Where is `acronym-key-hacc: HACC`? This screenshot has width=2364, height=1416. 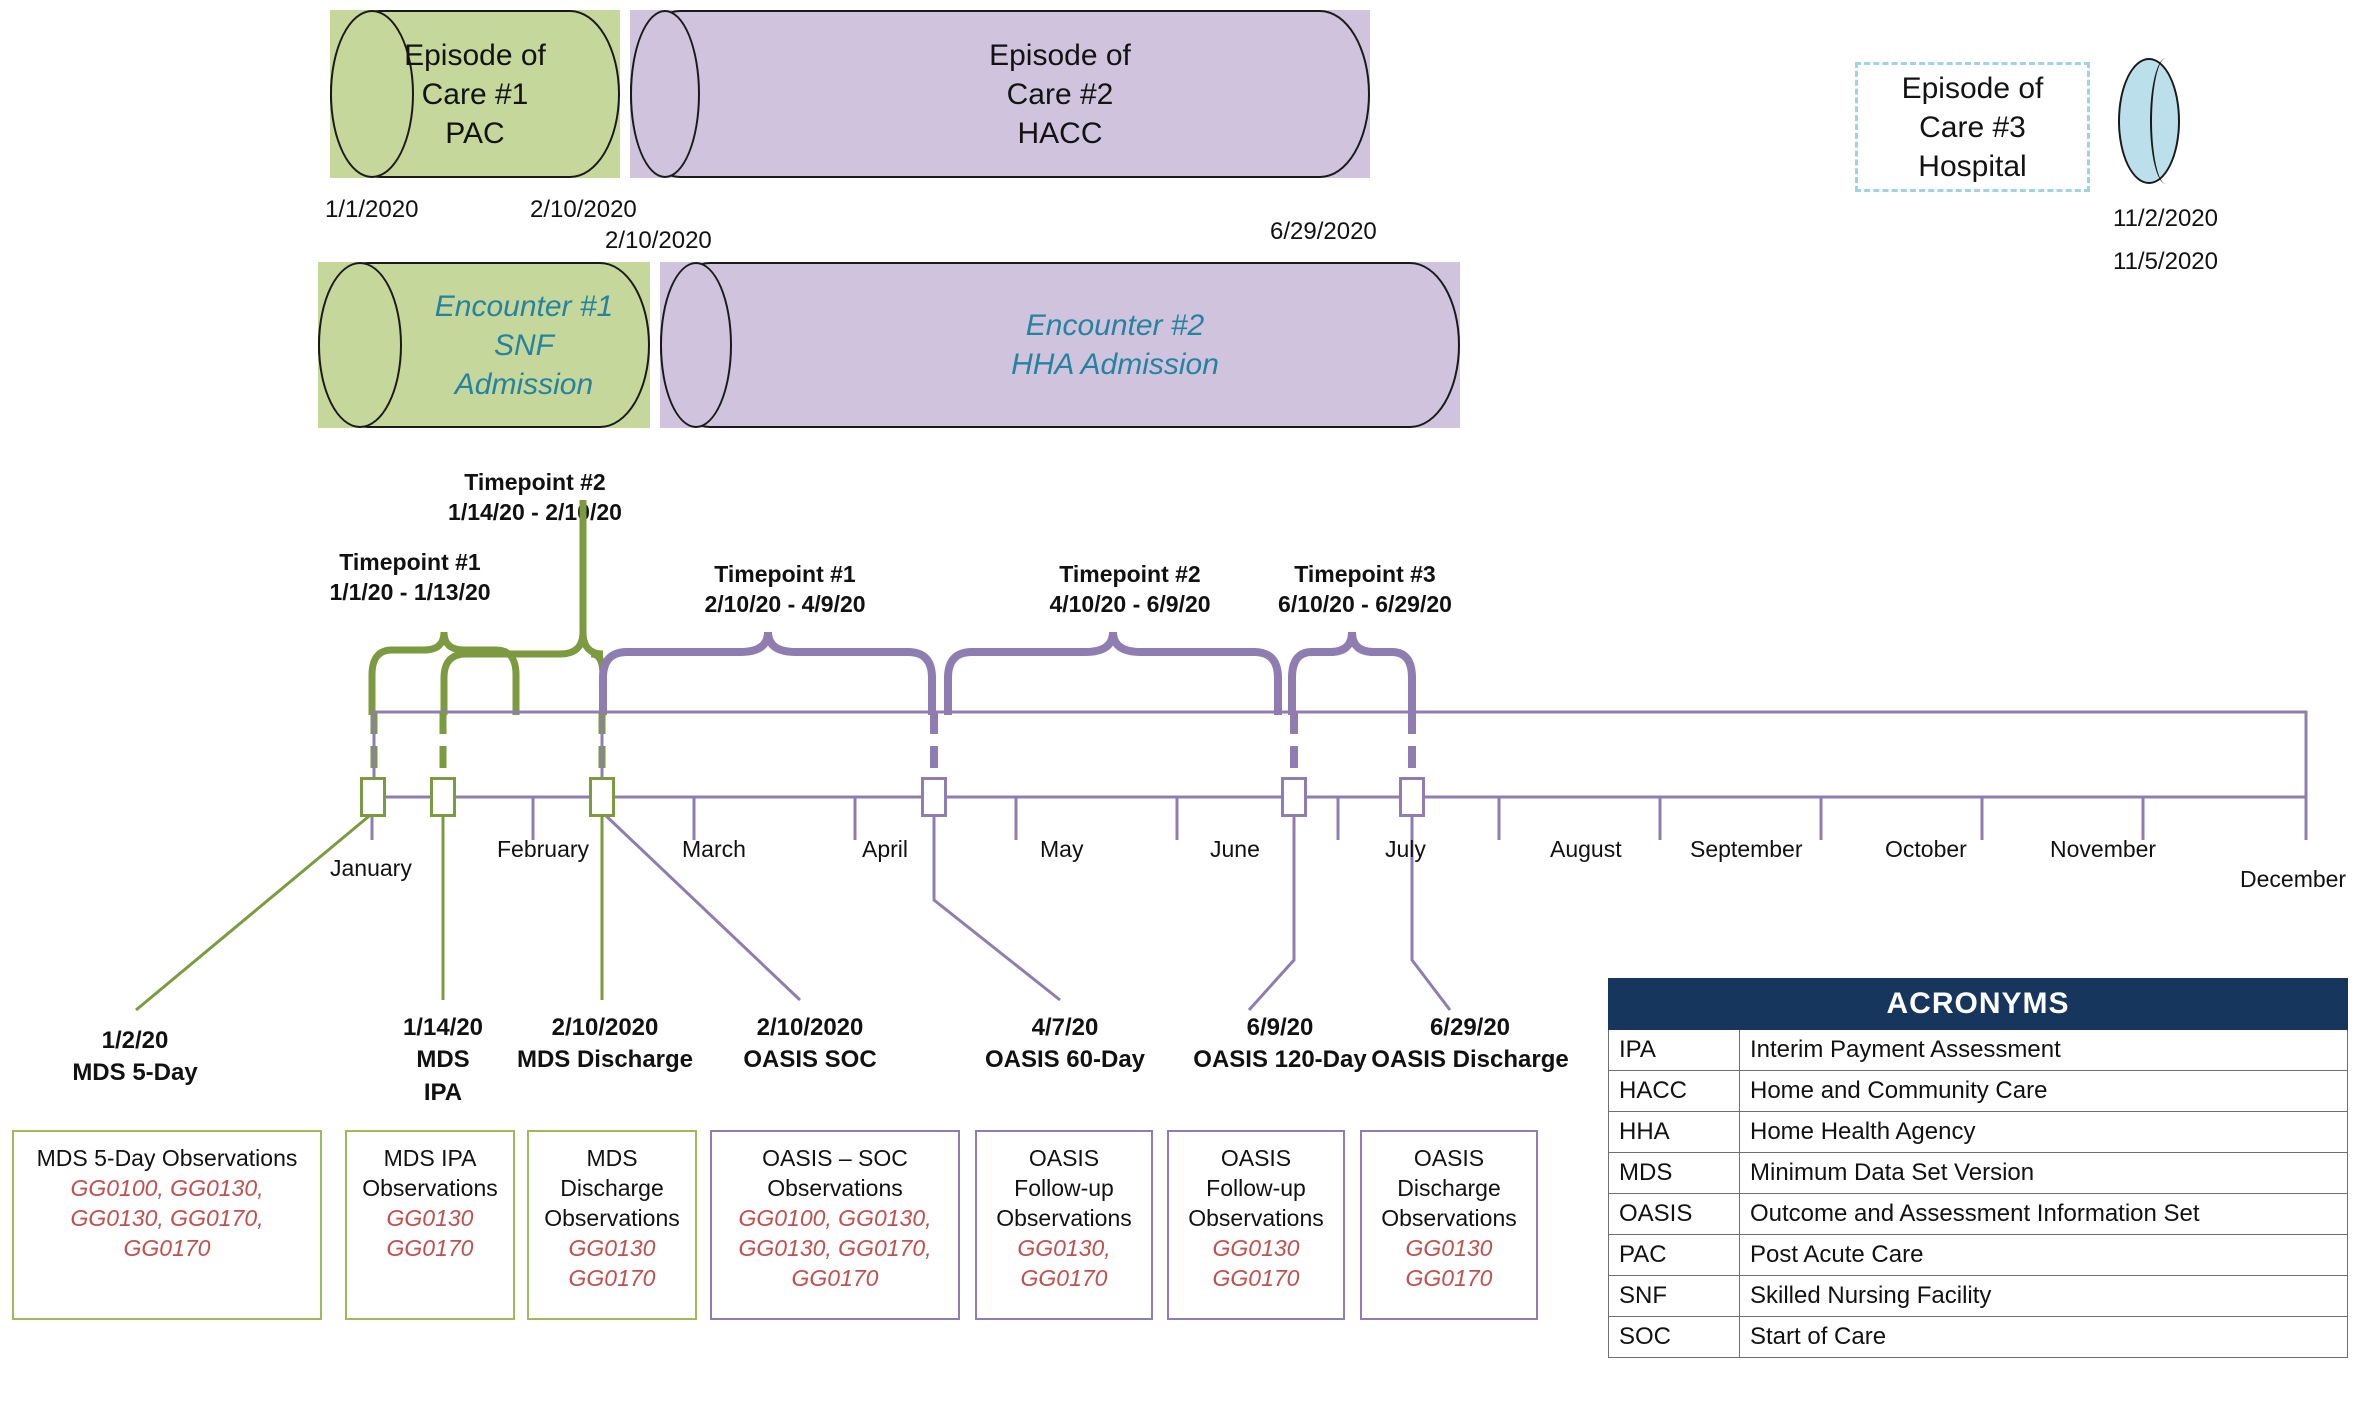
acronym-key-hacc: HACC is located at coordinates (1674, 1091).